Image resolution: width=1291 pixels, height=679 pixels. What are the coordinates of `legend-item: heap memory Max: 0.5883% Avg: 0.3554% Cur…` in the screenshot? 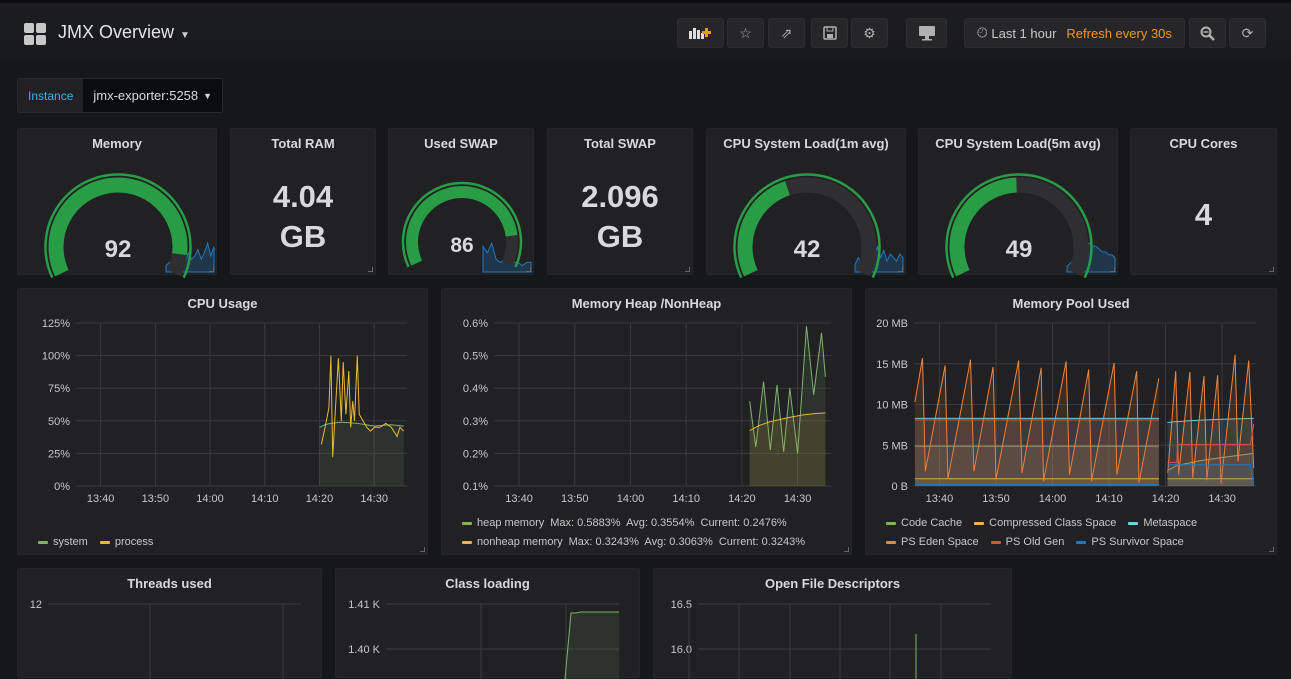 It's located at (624, 523).